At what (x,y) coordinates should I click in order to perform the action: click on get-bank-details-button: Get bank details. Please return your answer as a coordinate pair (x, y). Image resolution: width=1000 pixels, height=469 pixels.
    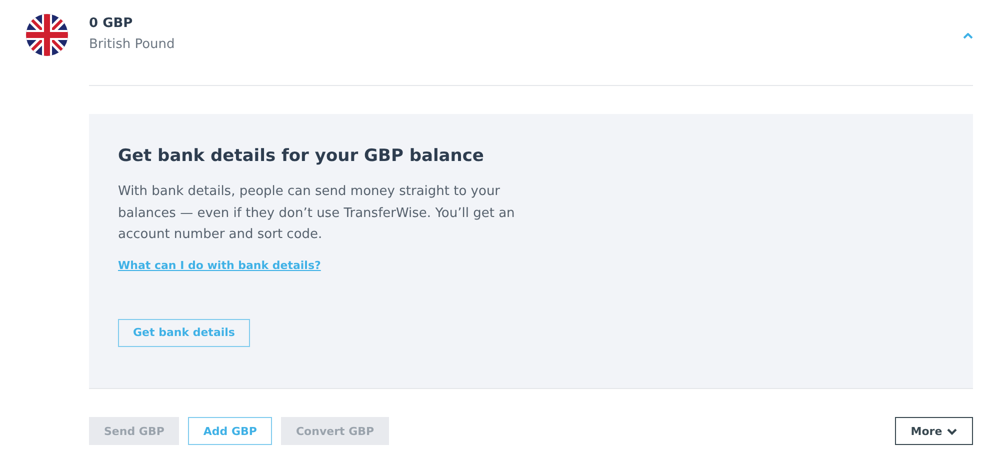
    Looking at the image, I should click on (184, 332).